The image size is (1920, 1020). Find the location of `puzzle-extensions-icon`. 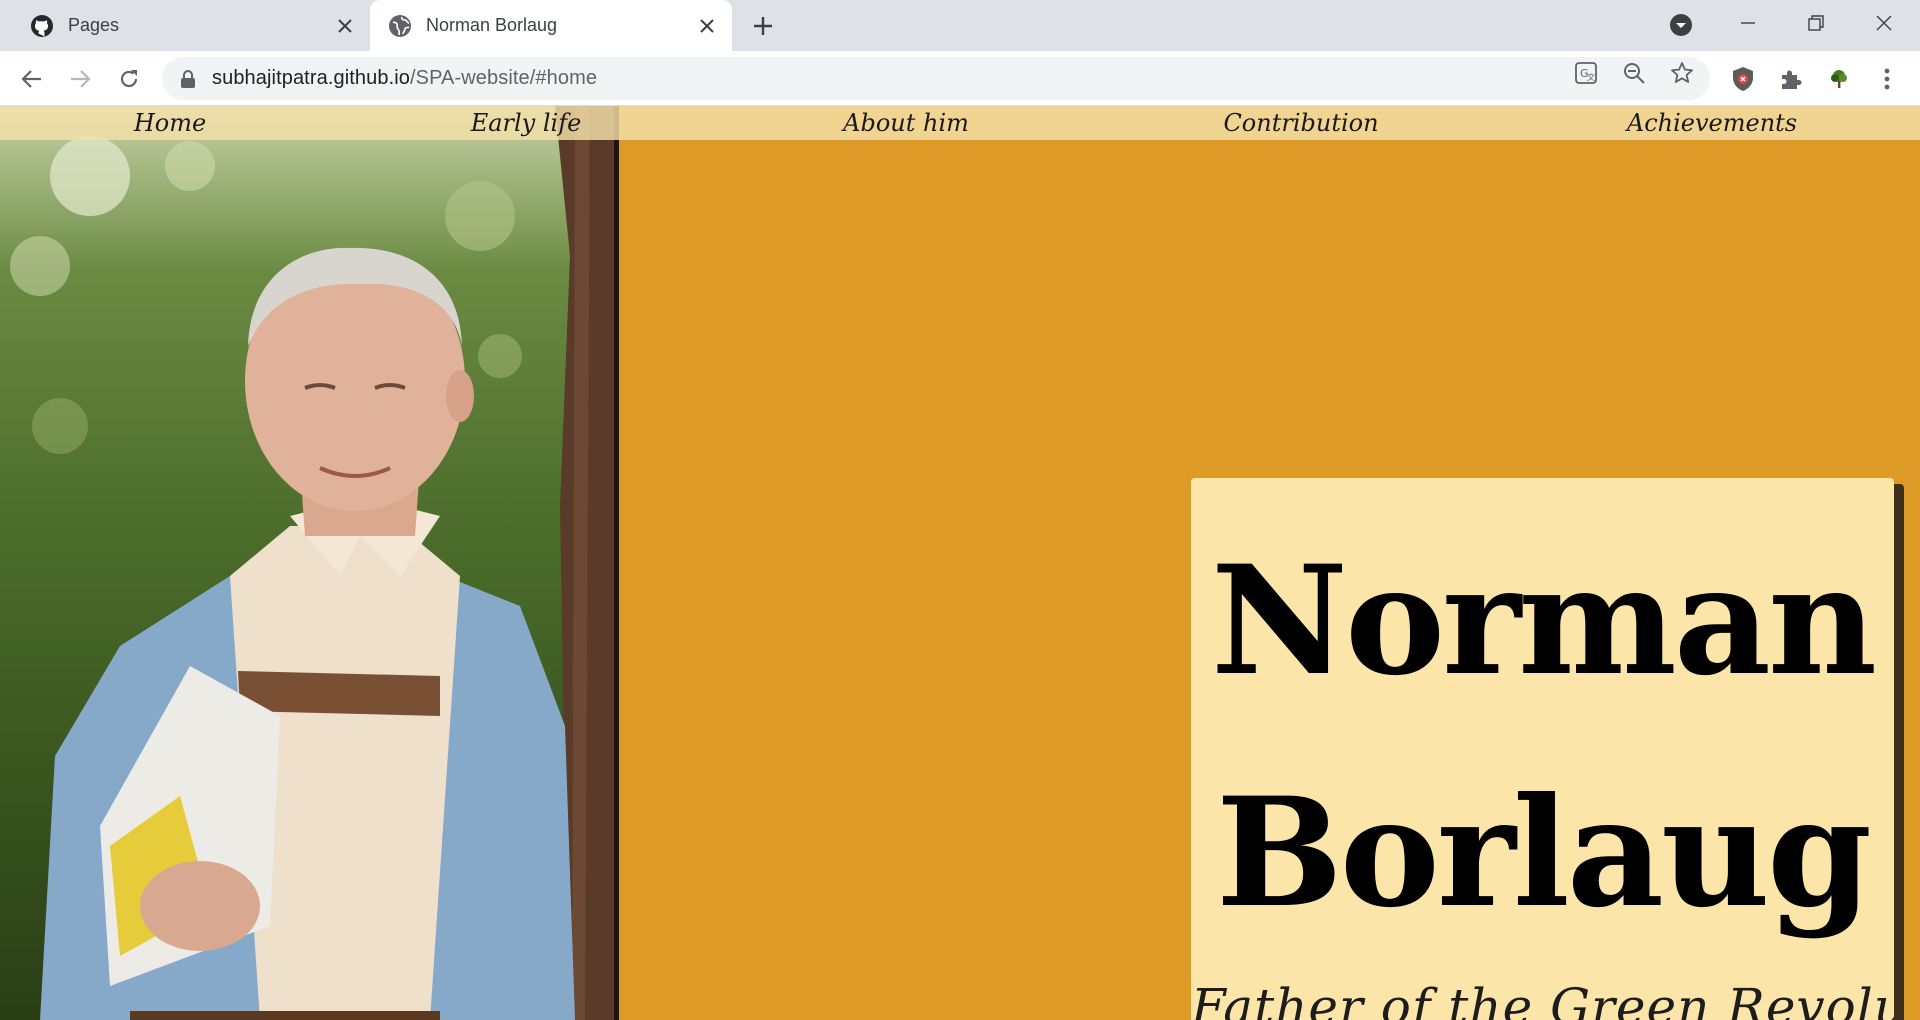

puzzle-extensions-icon is located at coordinates (1792, 79).